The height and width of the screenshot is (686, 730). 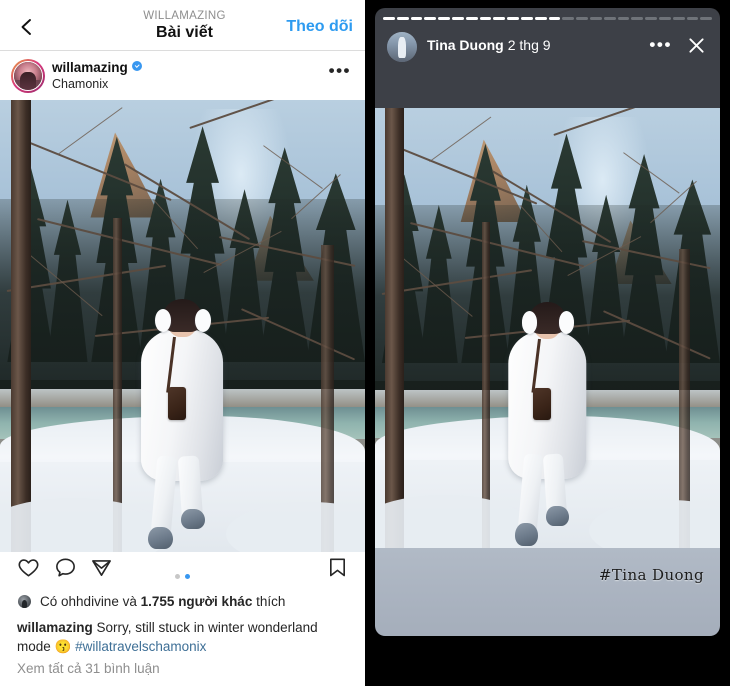 I want to click on caption-hashtag: #willatravelschamonix, so click(x=140, y=646).